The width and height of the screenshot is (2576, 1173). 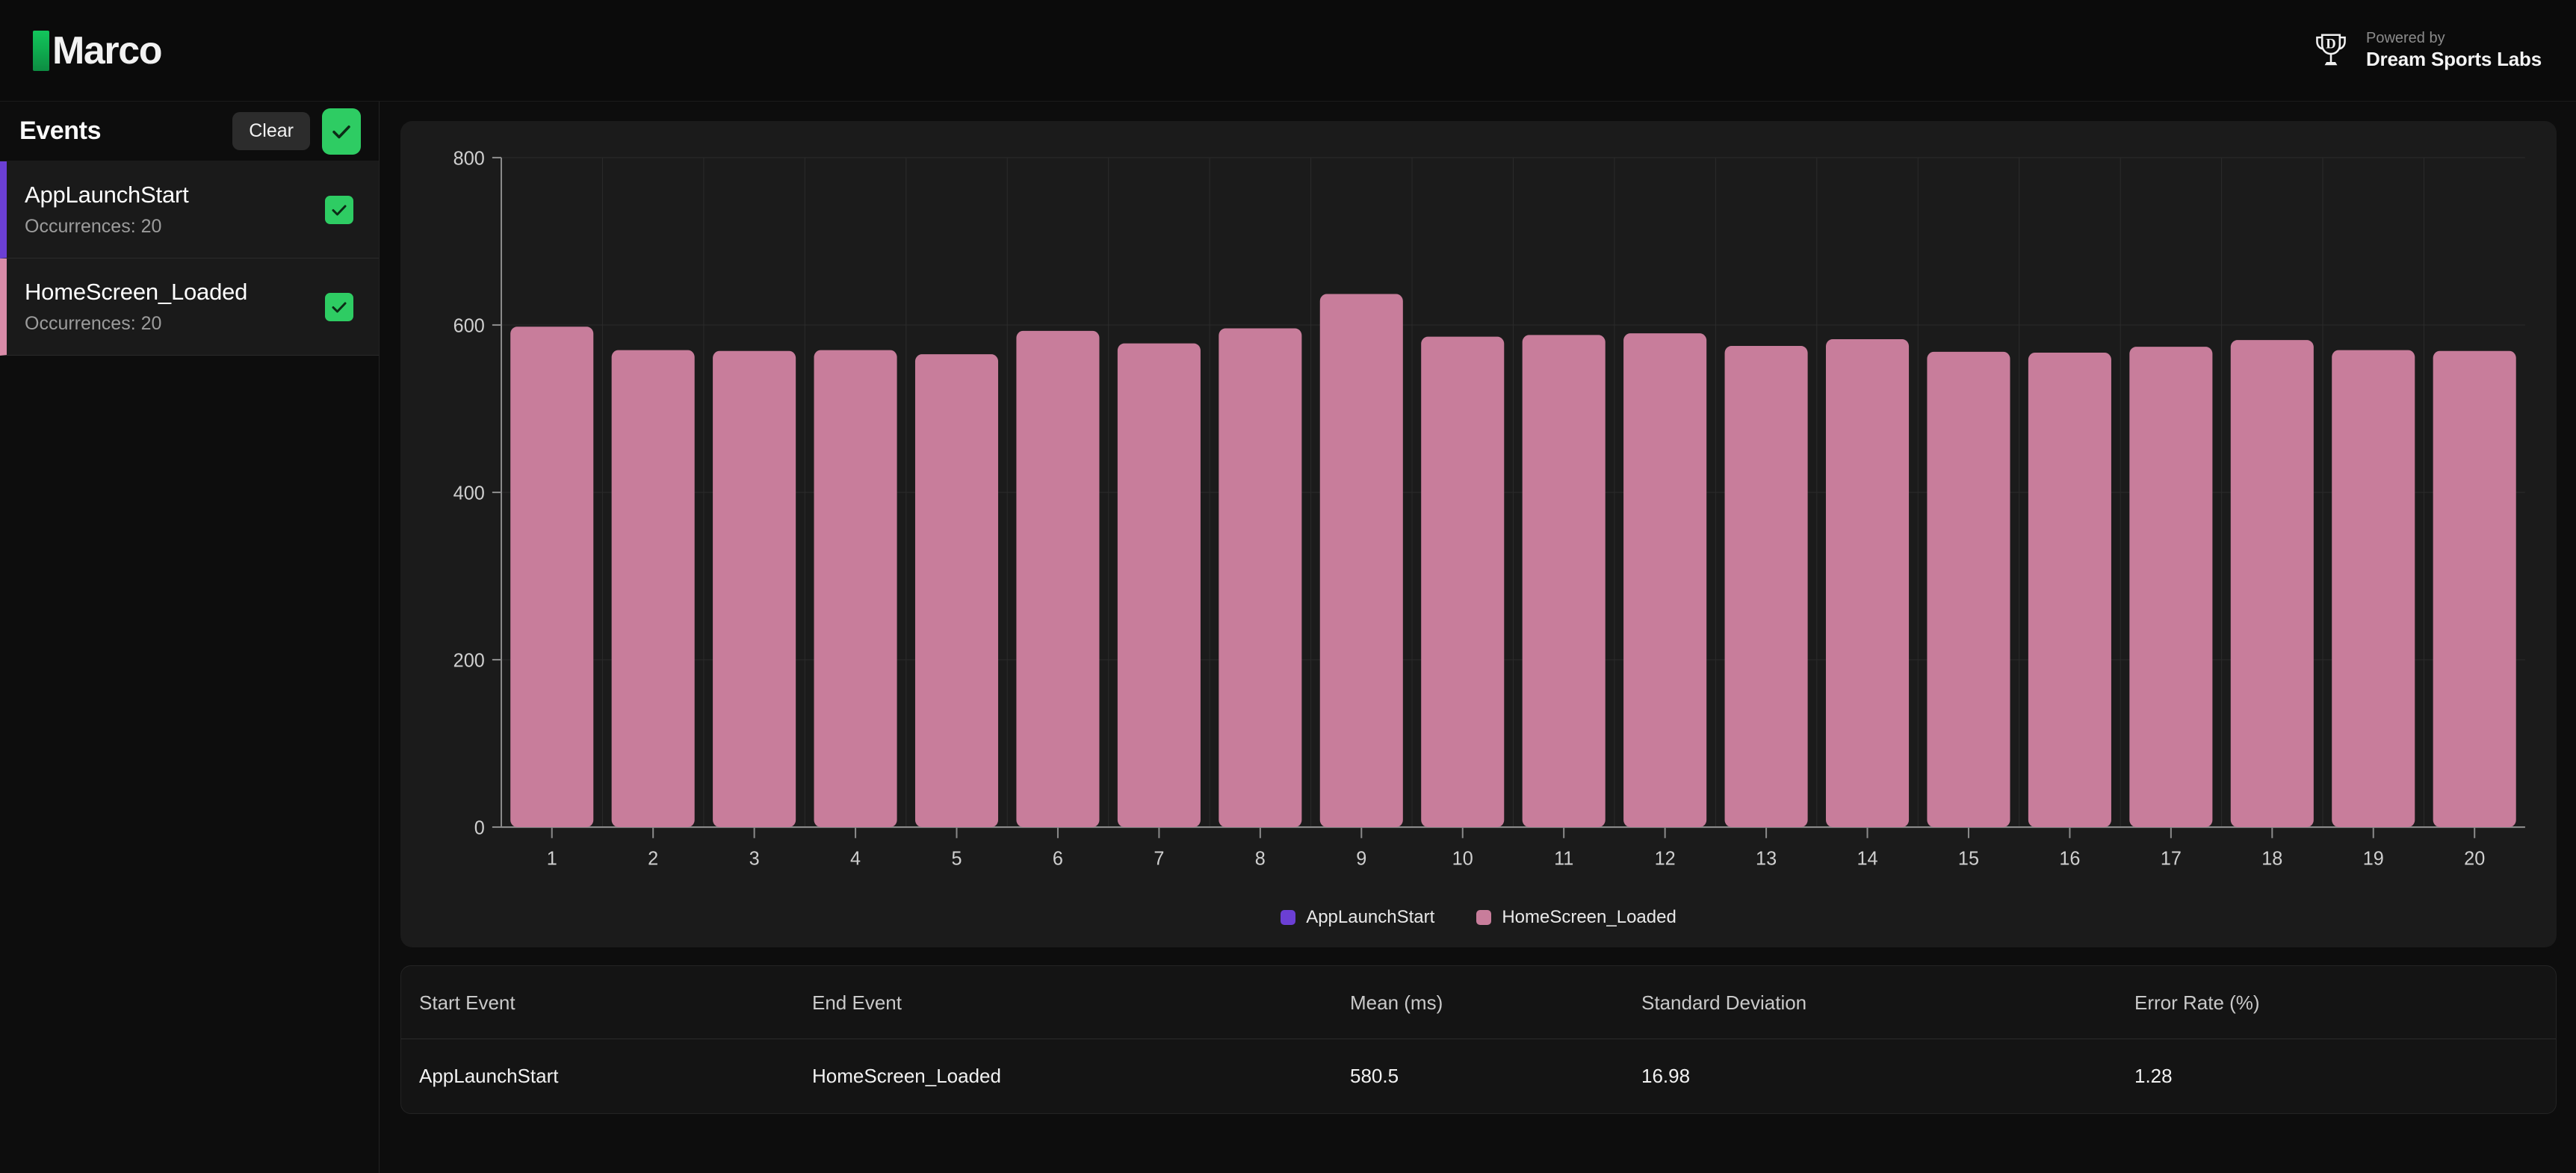 I want to click on event-item-texts: AppLaunchStart Occurrences: 20, so click(x=107, y=210).